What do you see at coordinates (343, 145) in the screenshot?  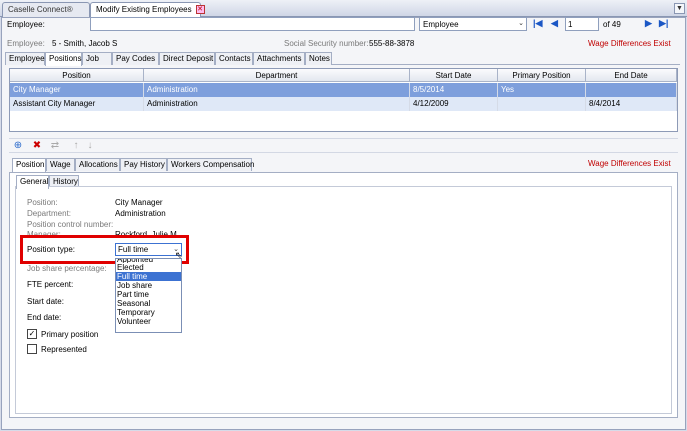 I see `grid-toolbar: ⊕ ✖ ⇄ ↑ ↓` at bounding box center [343, 145].